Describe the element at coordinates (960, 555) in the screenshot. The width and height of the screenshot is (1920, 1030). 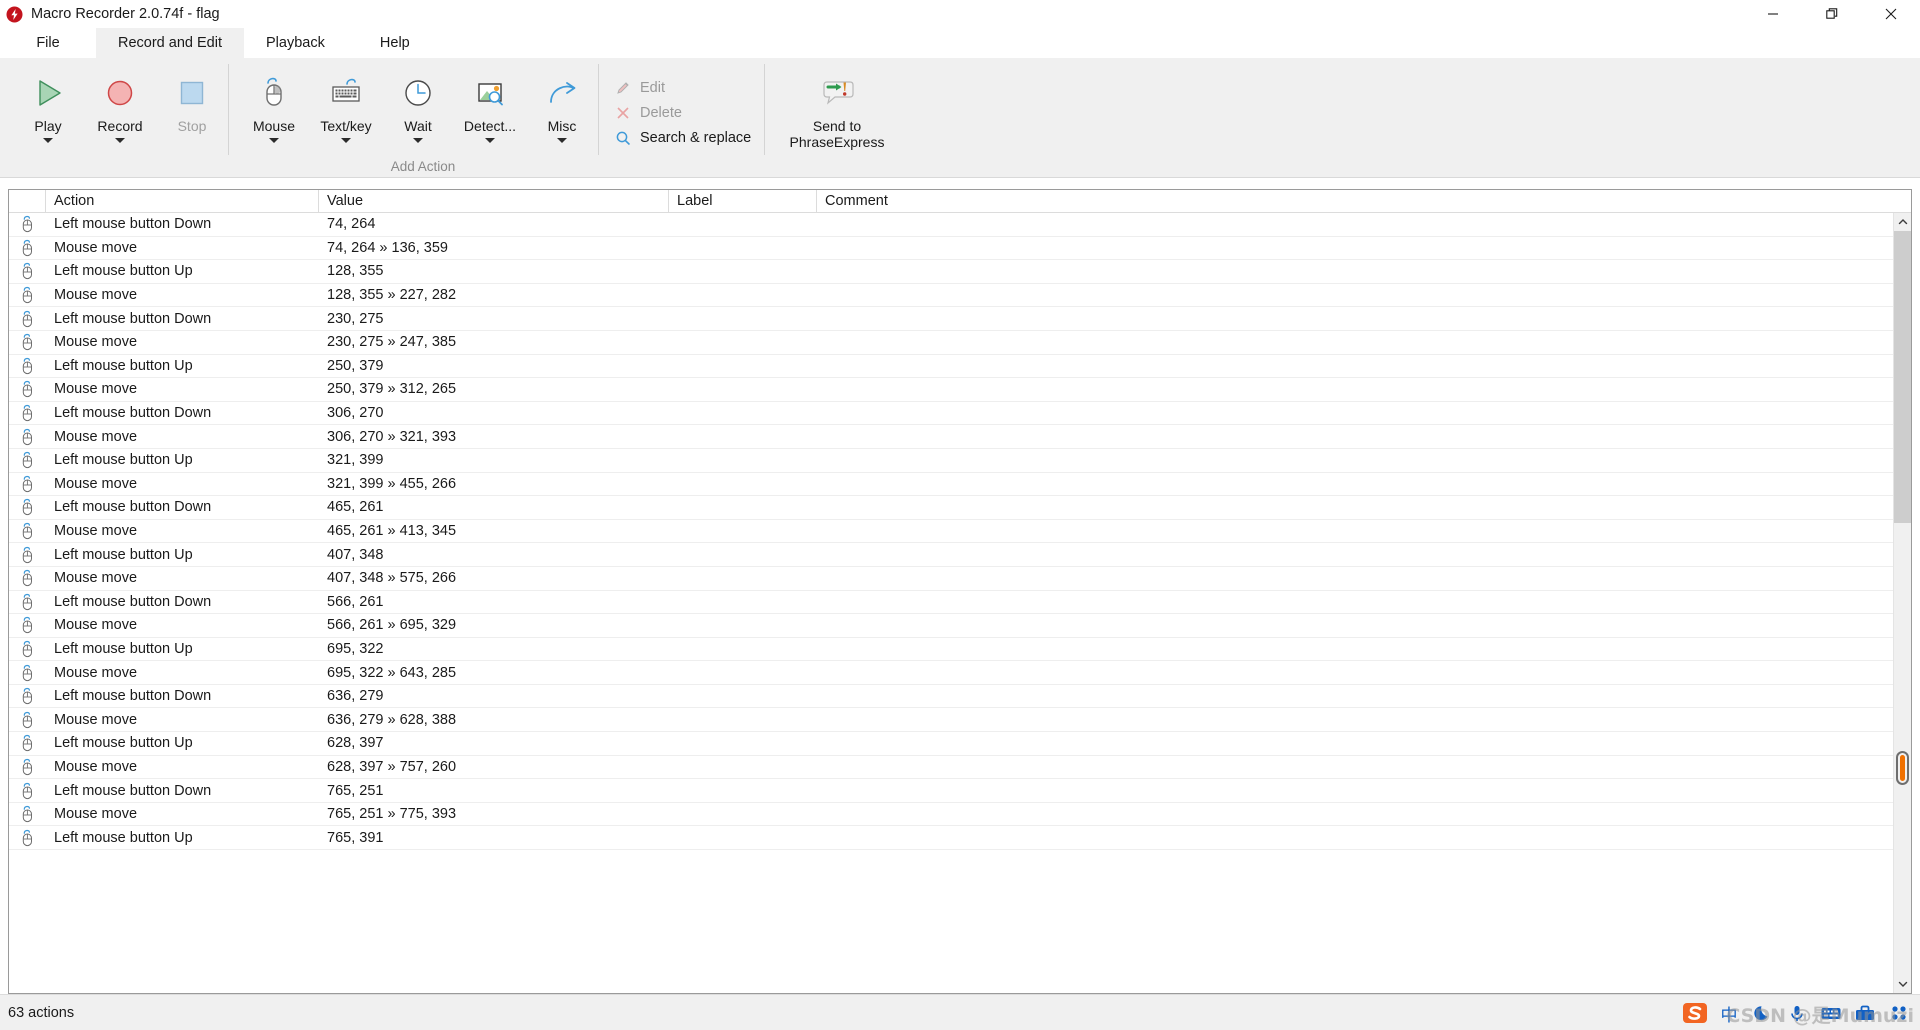
I see `table-row: Left mouse button Up 407, 348` at that location.